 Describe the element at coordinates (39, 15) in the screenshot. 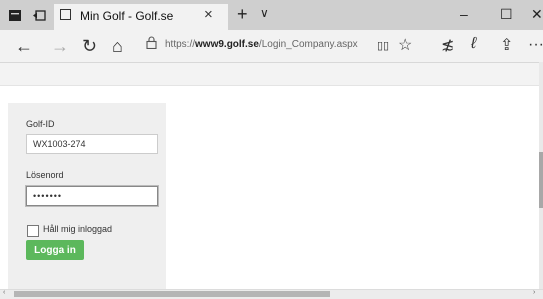

I see `set-tabs-aside-icon` at that location.